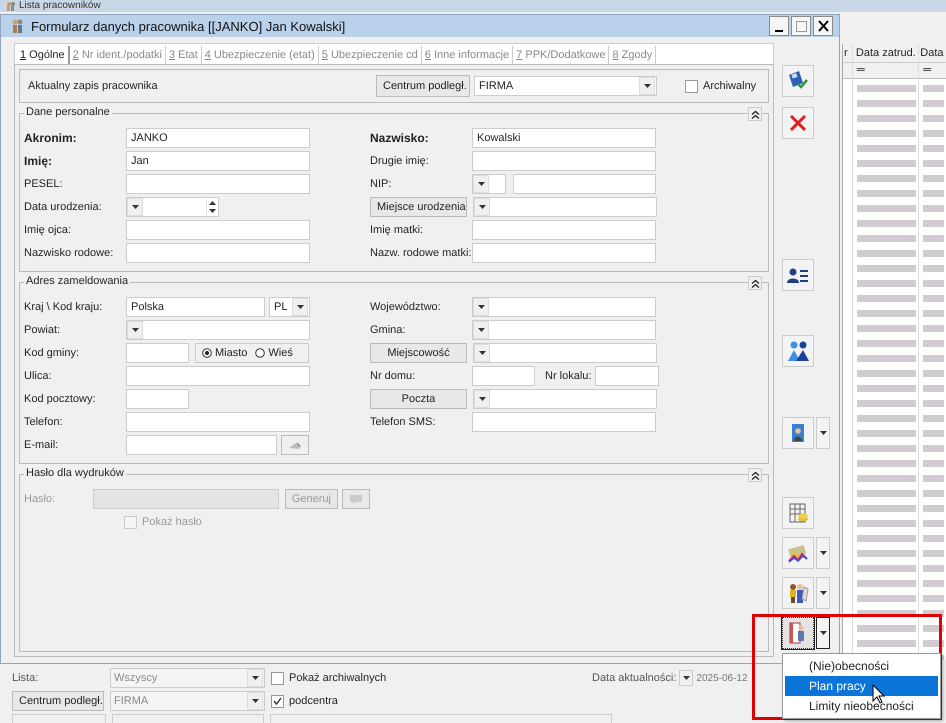  What do you see at coordinates (634, 678) in the screenshot?
I see `field-label: Data aktualności:` at bounding box center [634, 678].